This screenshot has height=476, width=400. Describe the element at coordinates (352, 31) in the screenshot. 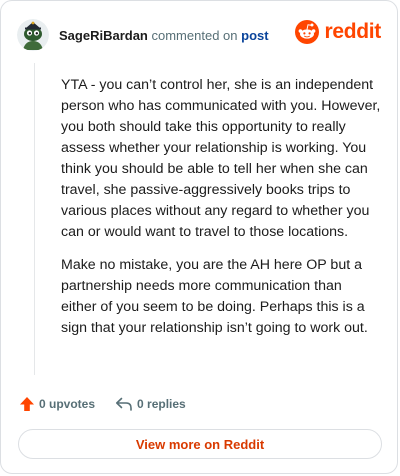

I see `reddit-wordmark: reddit` at that location.